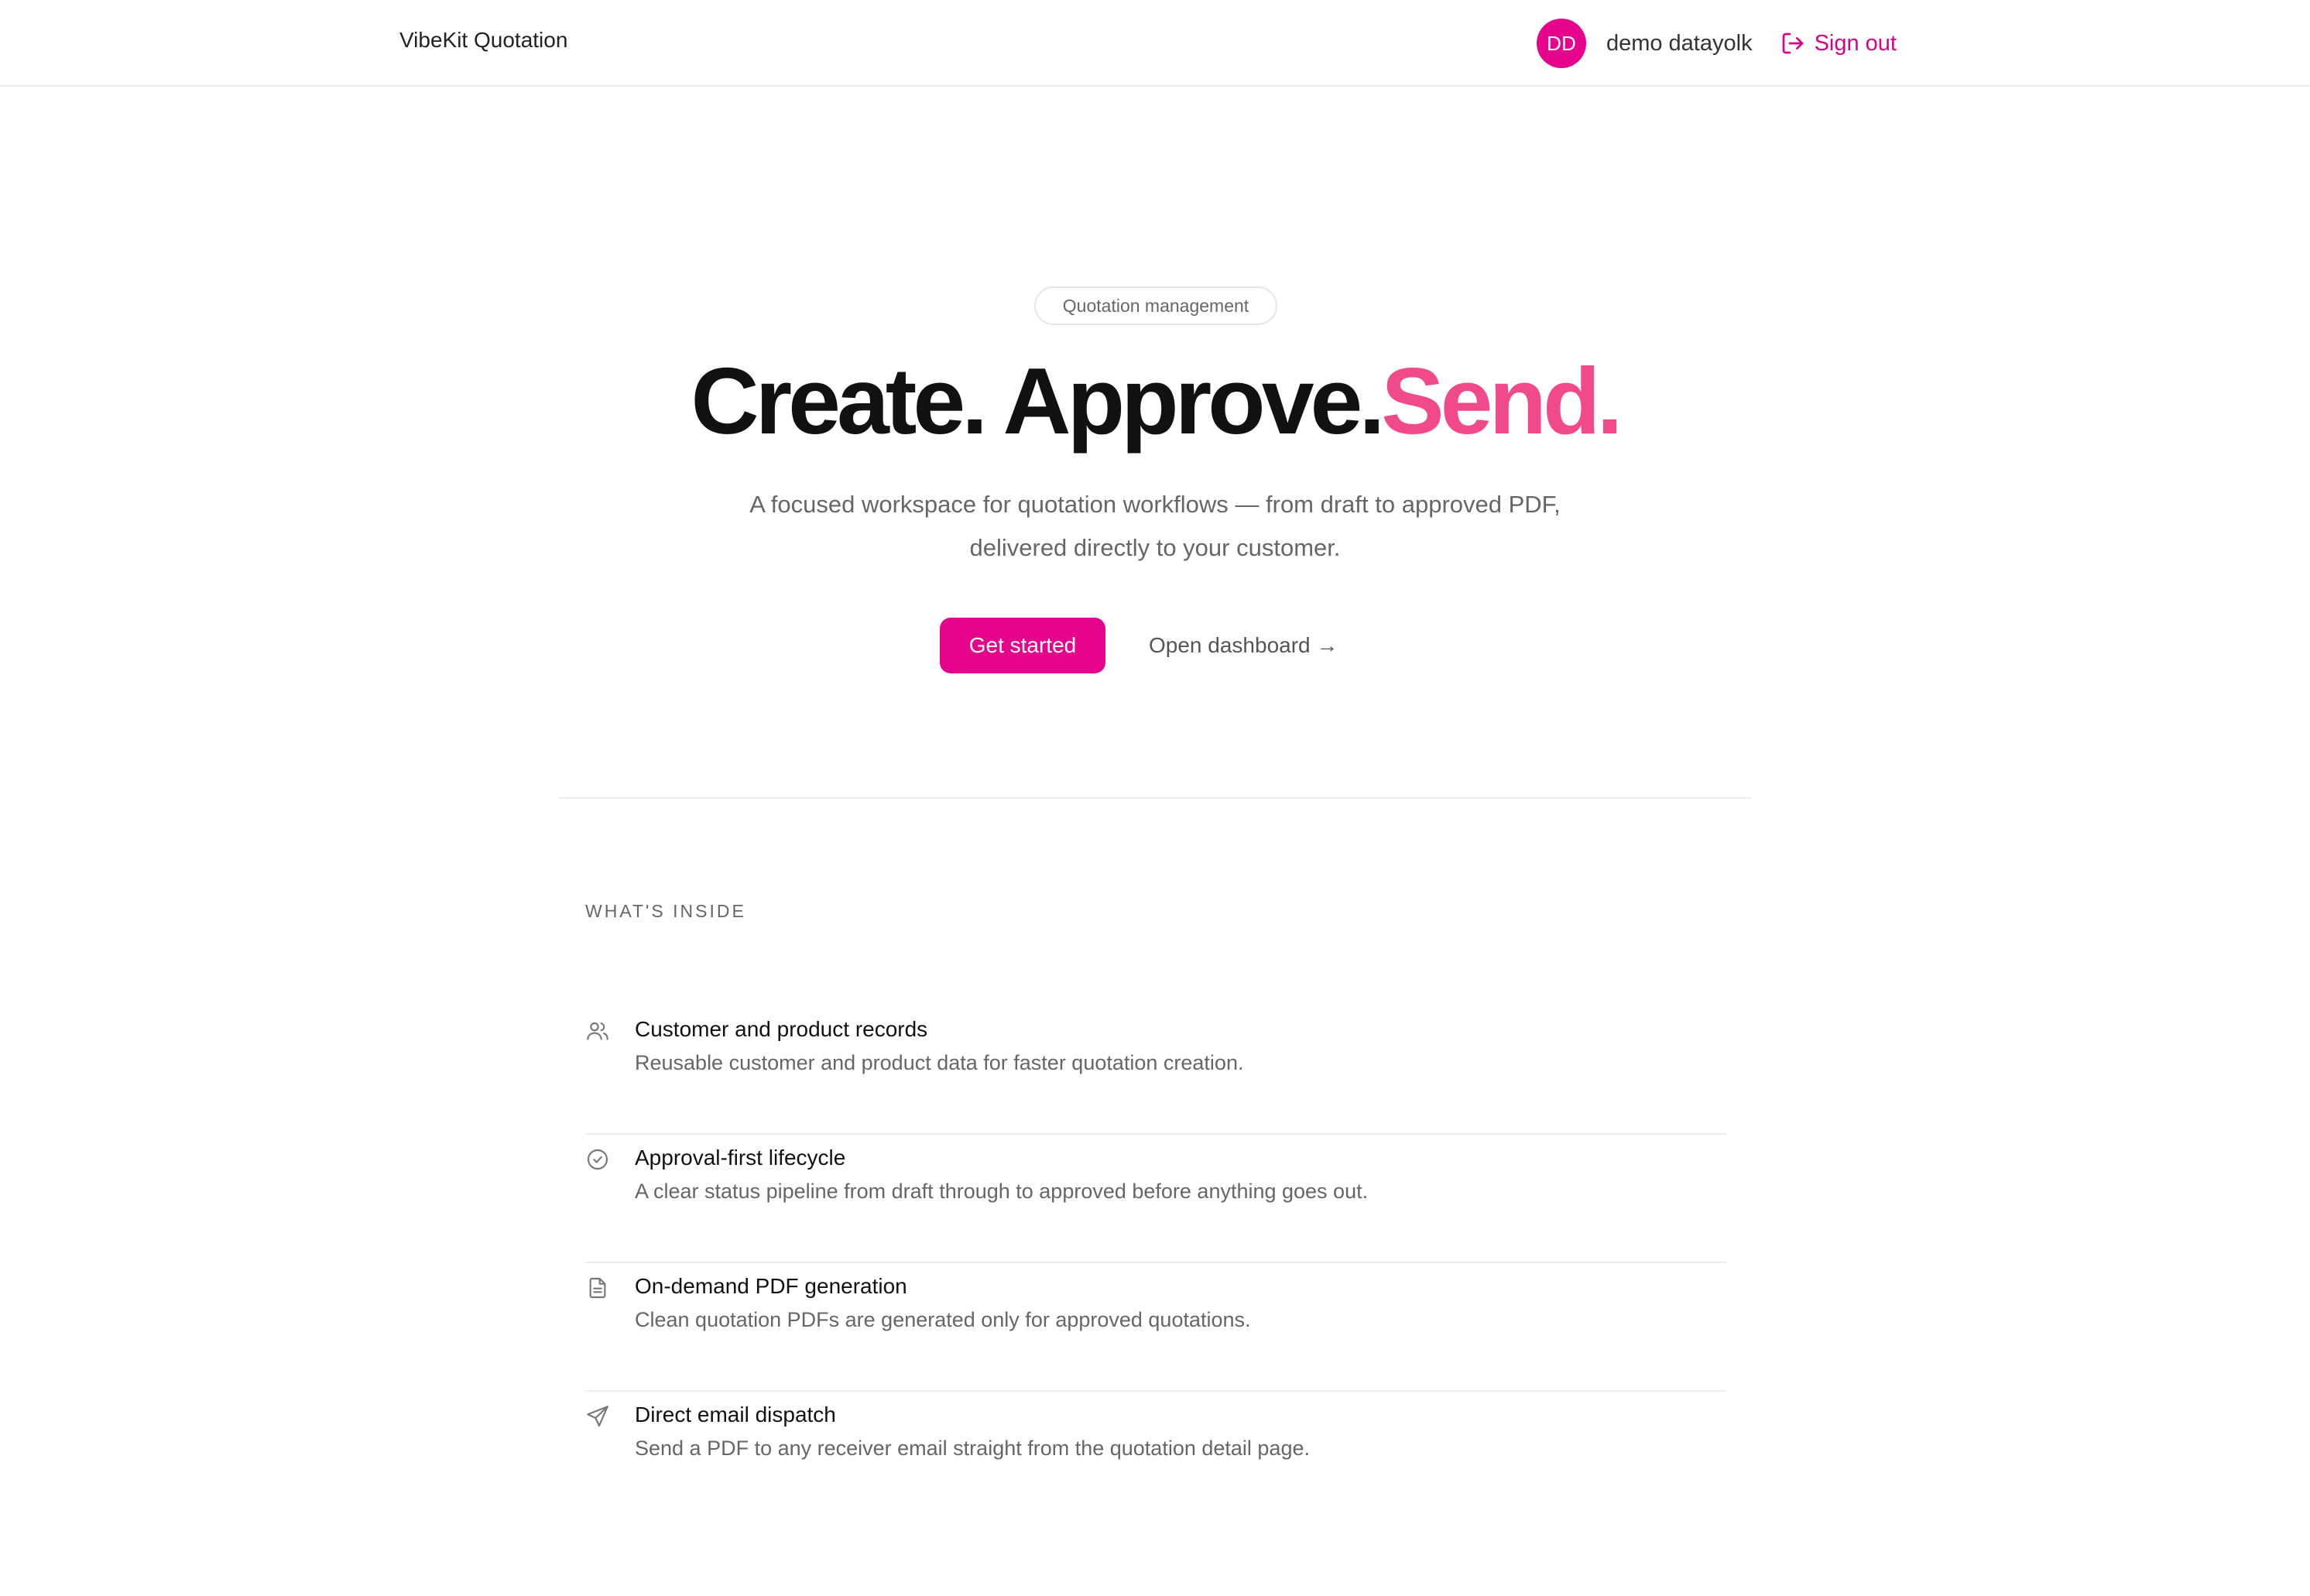  I want to click on user-menu: DD demo datayolk Sign out, so click(1716, 43).